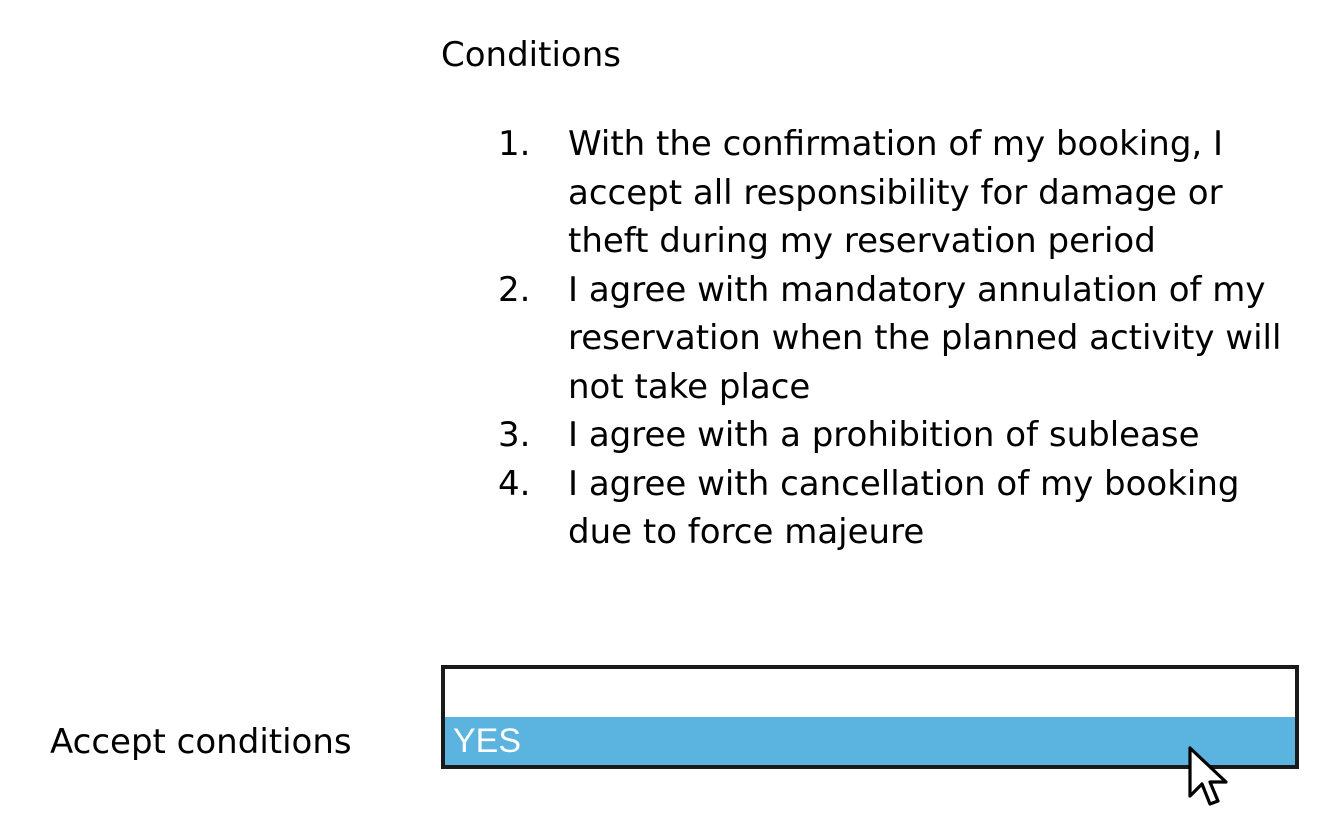  Describe the element at coordinates (514, 144) in the screenshot. I see `condition-number: 1.` at that location.